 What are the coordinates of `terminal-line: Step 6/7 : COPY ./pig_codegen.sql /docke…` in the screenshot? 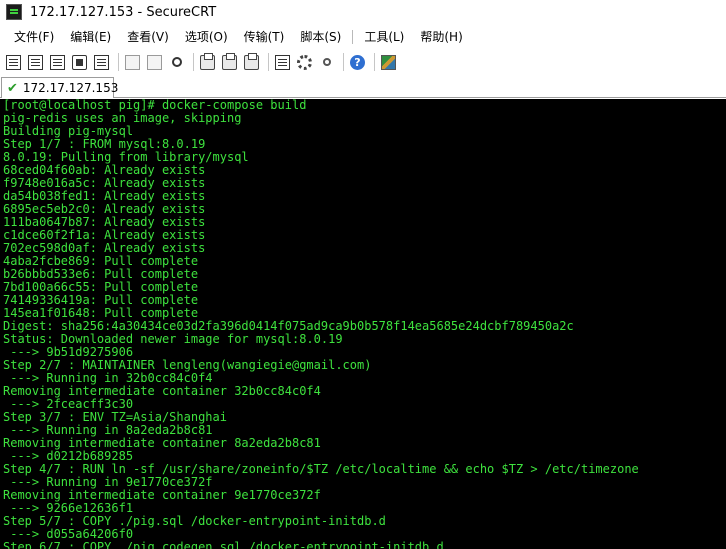 It's located at (223, 544).